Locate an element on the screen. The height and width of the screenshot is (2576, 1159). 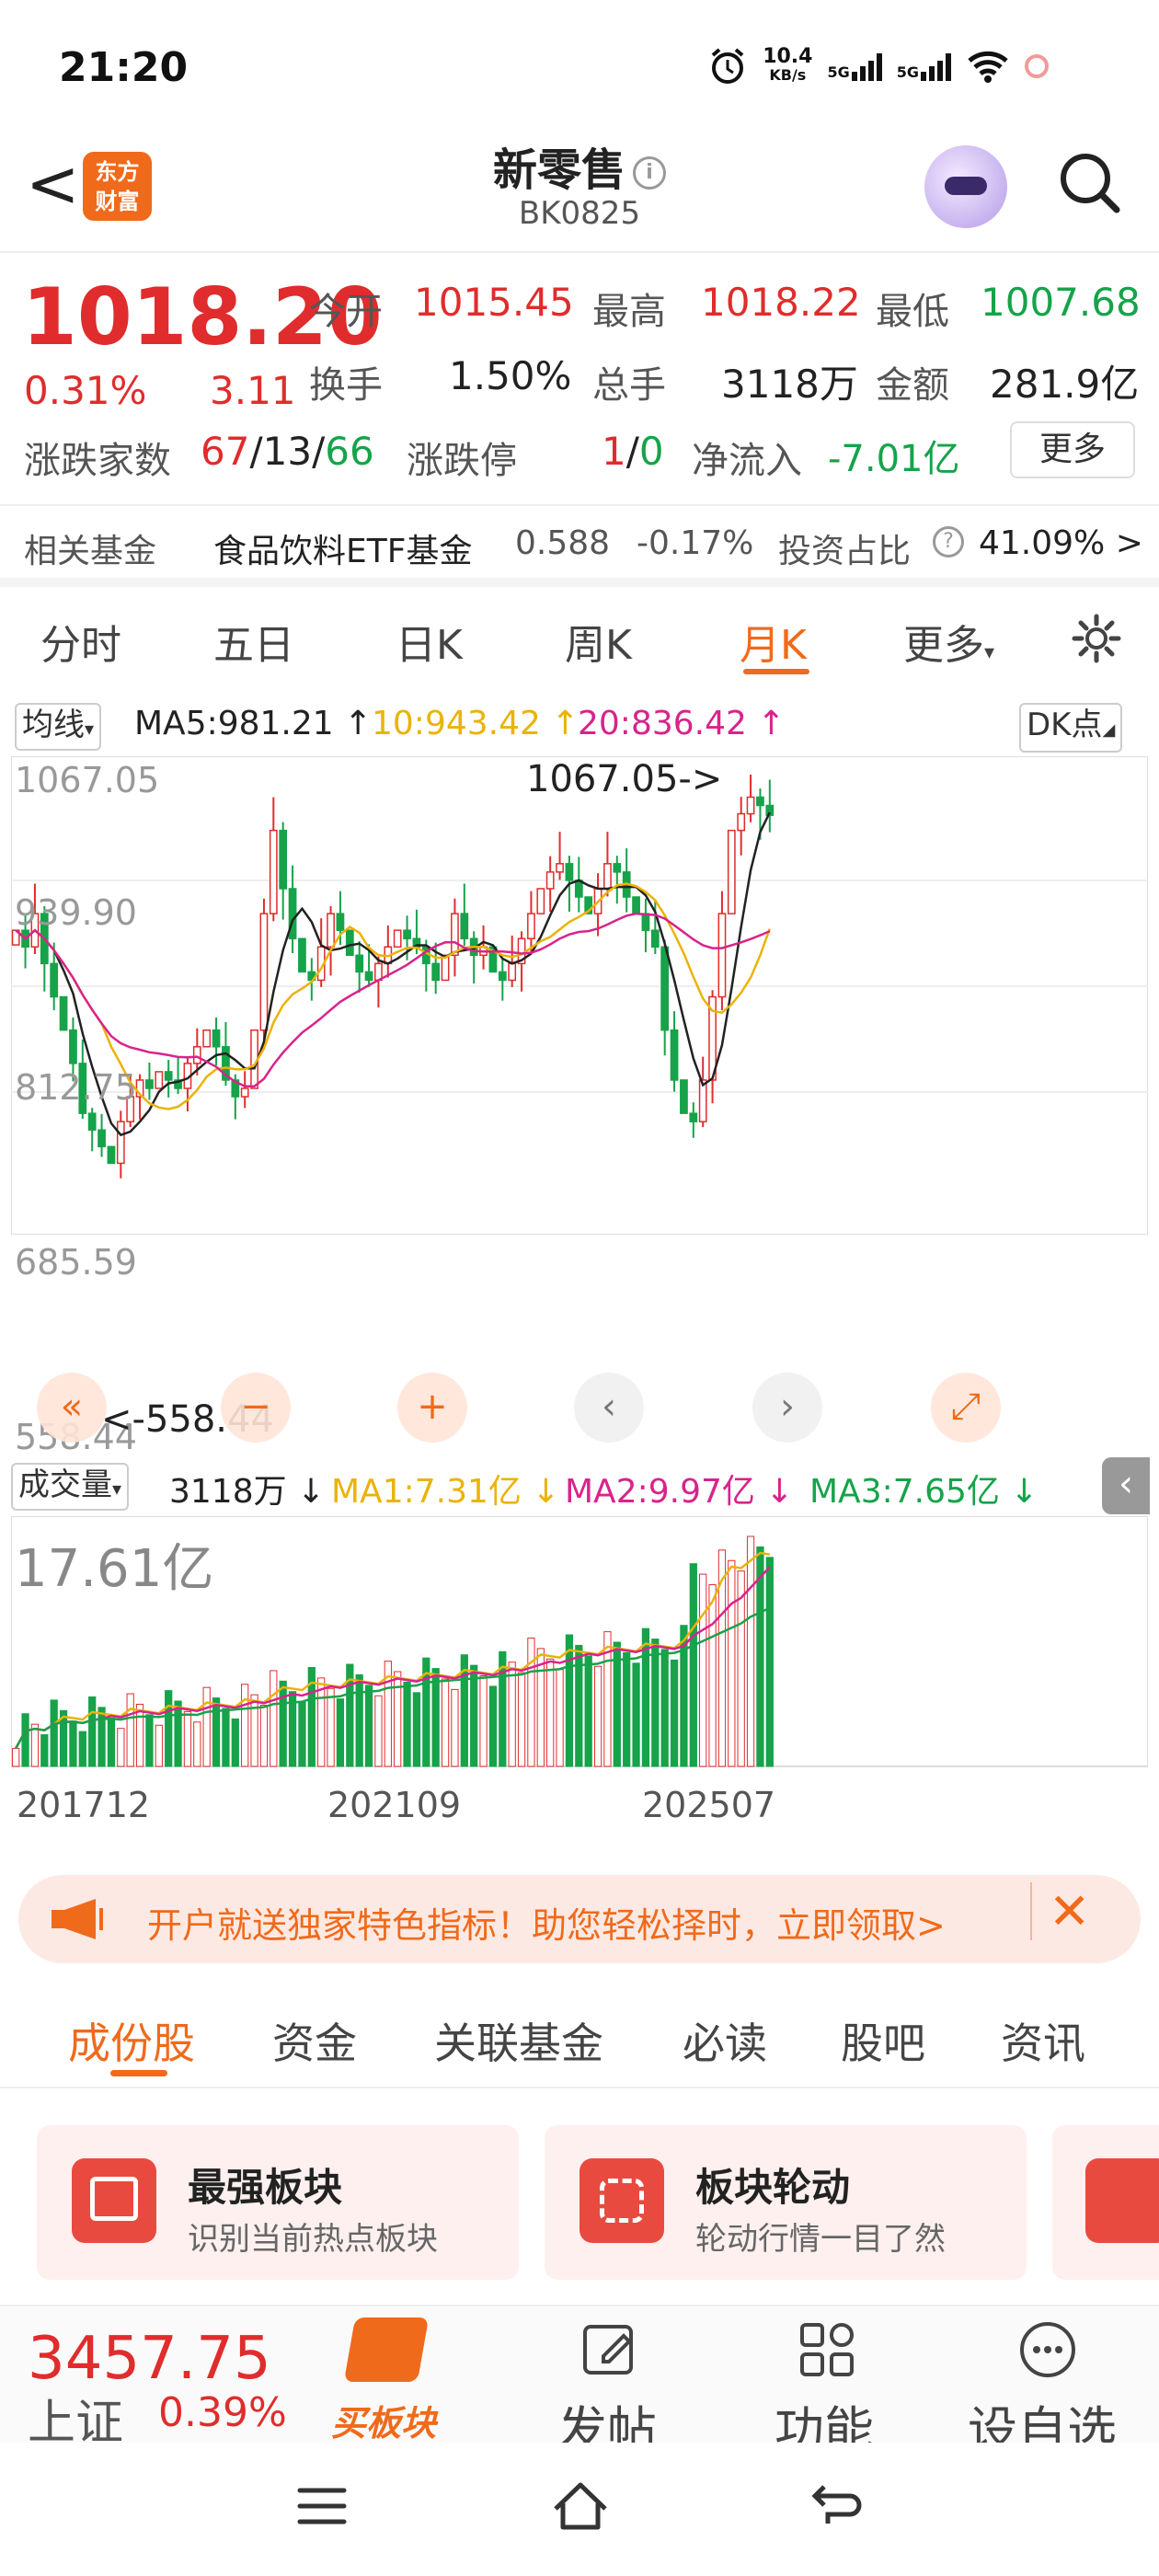
more-dots-icon is located at coordinates (1047, 2349).